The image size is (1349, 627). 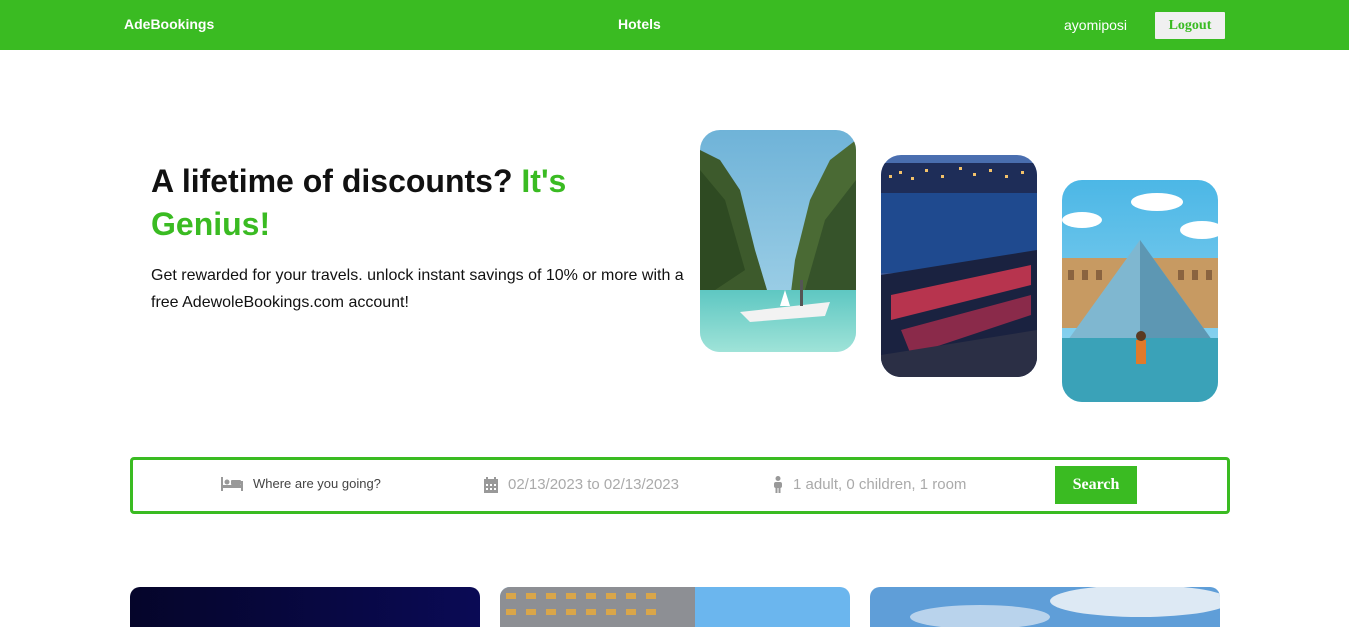 What do you see at coordinates (232, 483) in the screenshot?
I see `bed-icon` at bounding box center [232, 483].